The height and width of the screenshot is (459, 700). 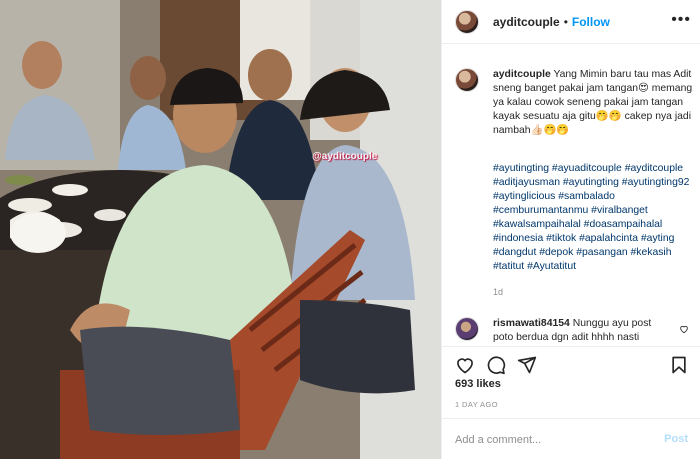 I want to click on comment-input, so click(x=550, y=440).